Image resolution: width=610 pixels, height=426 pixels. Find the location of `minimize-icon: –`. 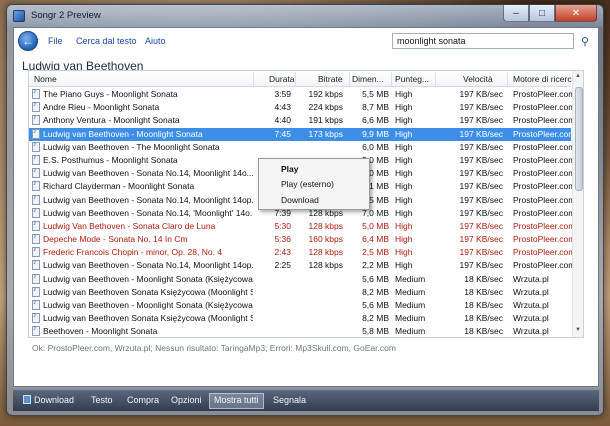

minimize-icon: – is located at coordinates (516, 13).